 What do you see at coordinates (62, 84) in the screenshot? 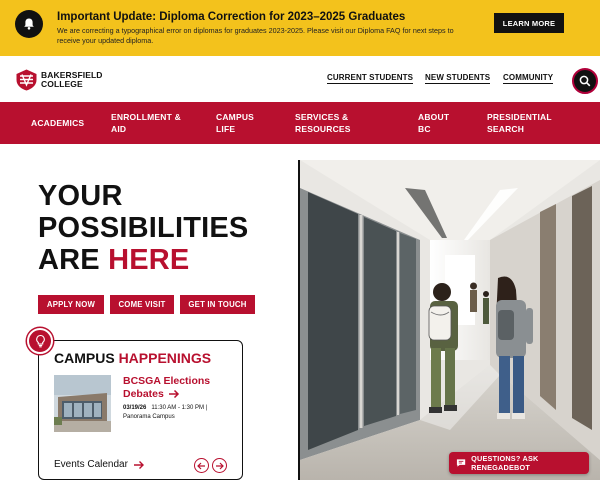
I see `logo-line-2: COLLEGE` at bounding box center [62, 84].